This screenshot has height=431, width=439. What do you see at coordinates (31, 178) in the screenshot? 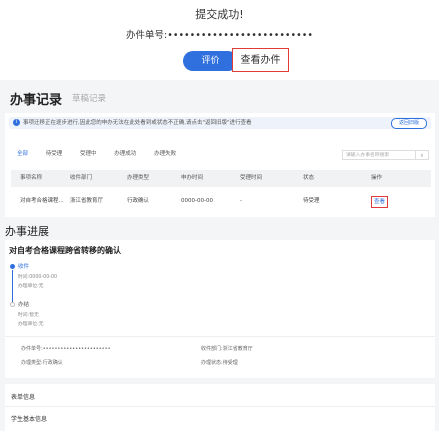
I see `column-header: 事项名称` at bounding box center [31, 178].